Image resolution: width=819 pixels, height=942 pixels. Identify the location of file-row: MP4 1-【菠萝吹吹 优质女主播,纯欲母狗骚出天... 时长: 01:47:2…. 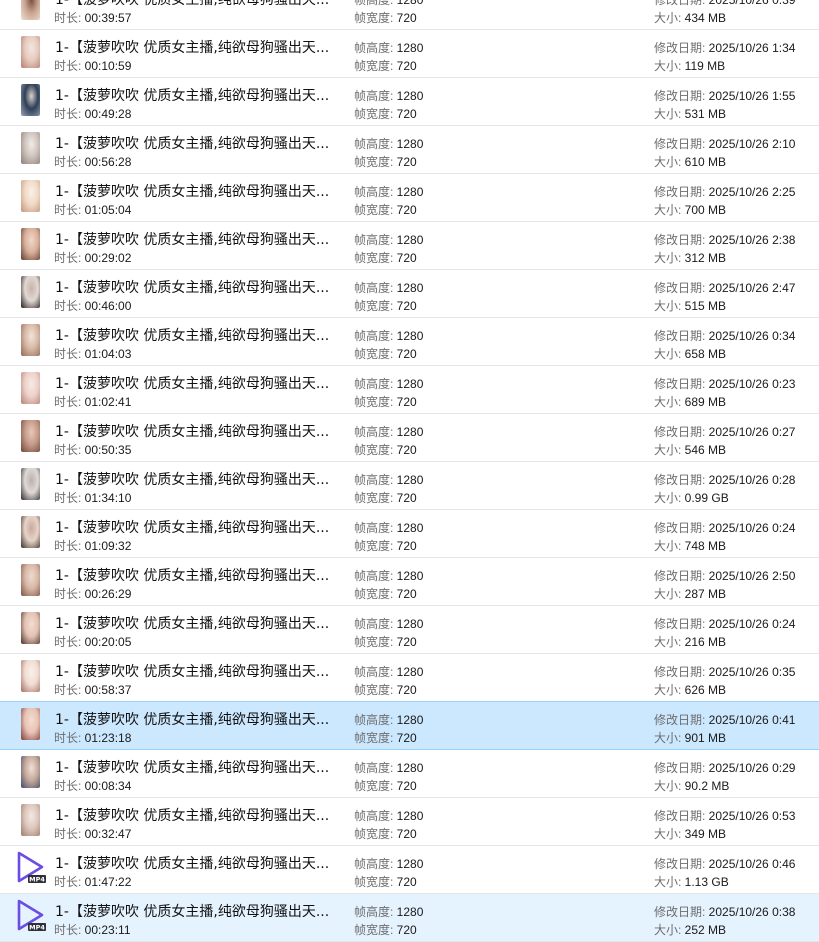
(409, 870).